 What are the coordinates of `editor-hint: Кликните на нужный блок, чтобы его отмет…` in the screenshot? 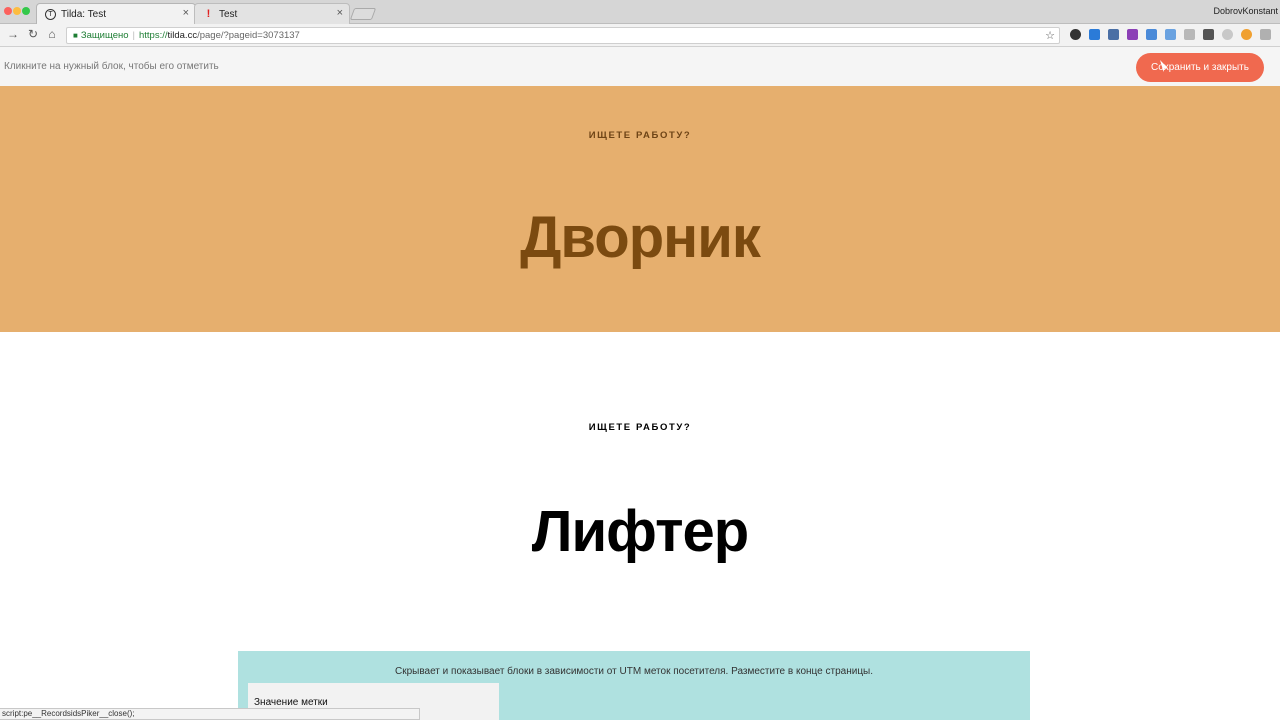 It's located at (111, 66).